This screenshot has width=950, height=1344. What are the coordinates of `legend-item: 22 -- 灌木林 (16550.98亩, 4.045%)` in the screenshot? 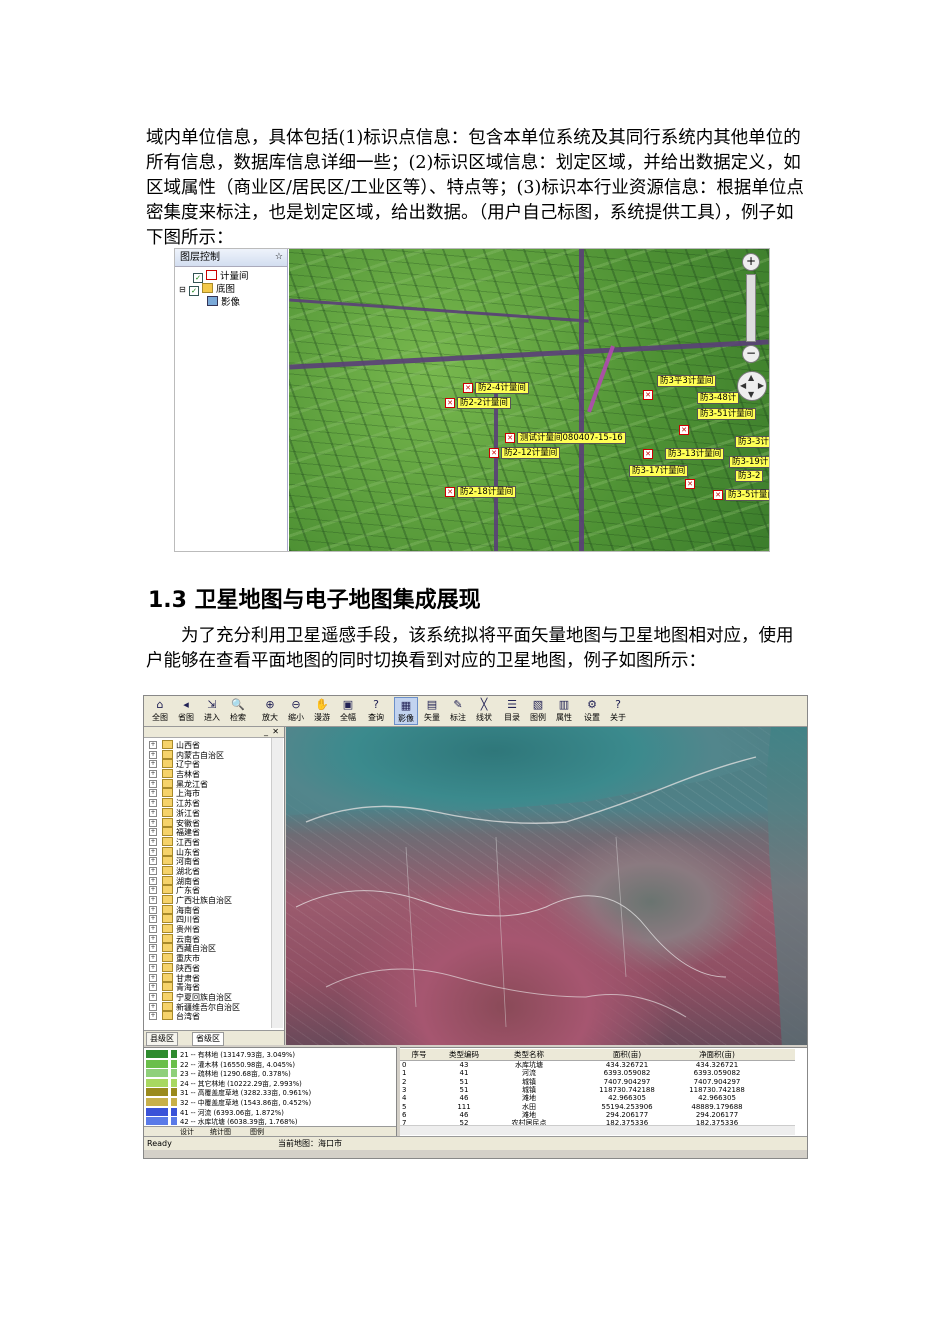 It's located at (220, 1064).